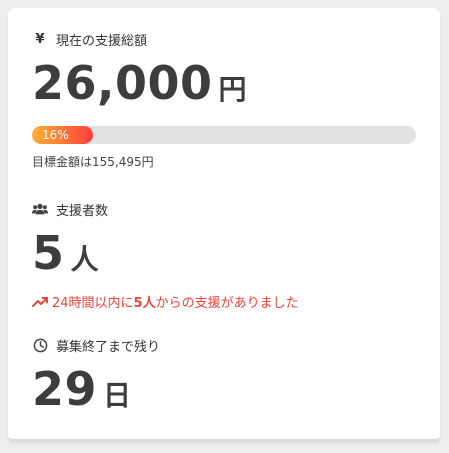 This screenshot has height=453, width=449. I want to click on amount-unit: 円, so click(232, 89).